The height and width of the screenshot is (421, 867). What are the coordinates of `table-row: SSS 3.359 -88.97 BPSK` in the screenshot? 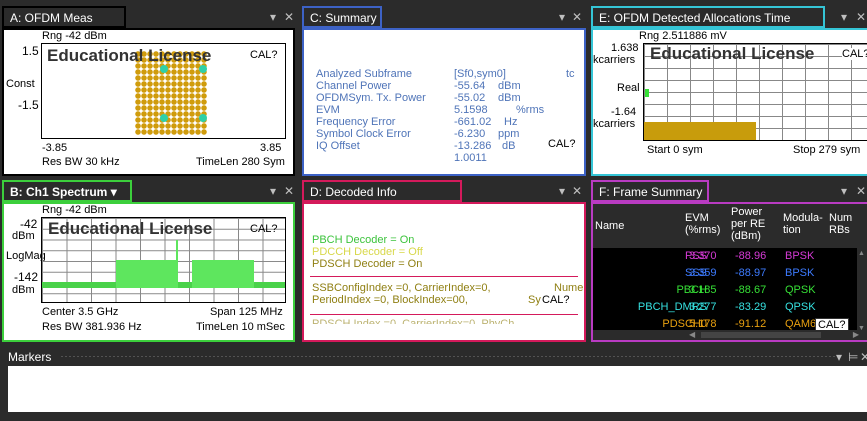 It's located at (725, 273).